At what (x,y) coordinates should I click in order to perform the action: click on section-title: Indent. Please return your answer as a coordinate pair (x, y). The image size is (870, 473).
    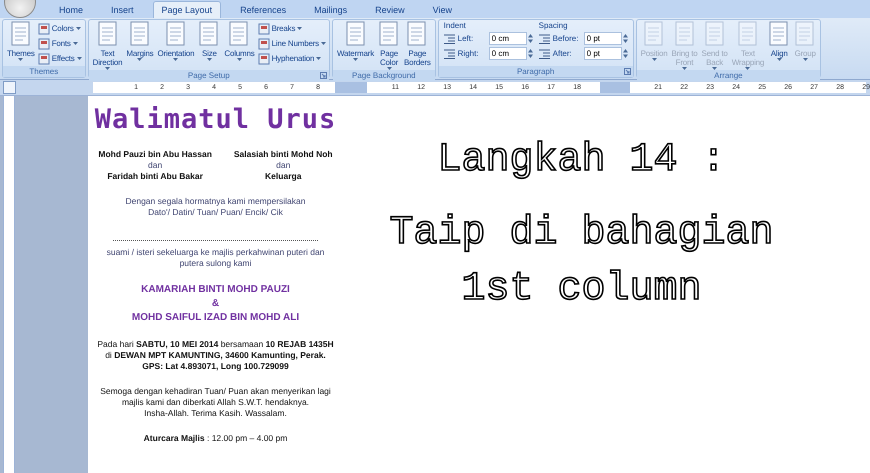
    Looking at the image, I should click on (455, 25).